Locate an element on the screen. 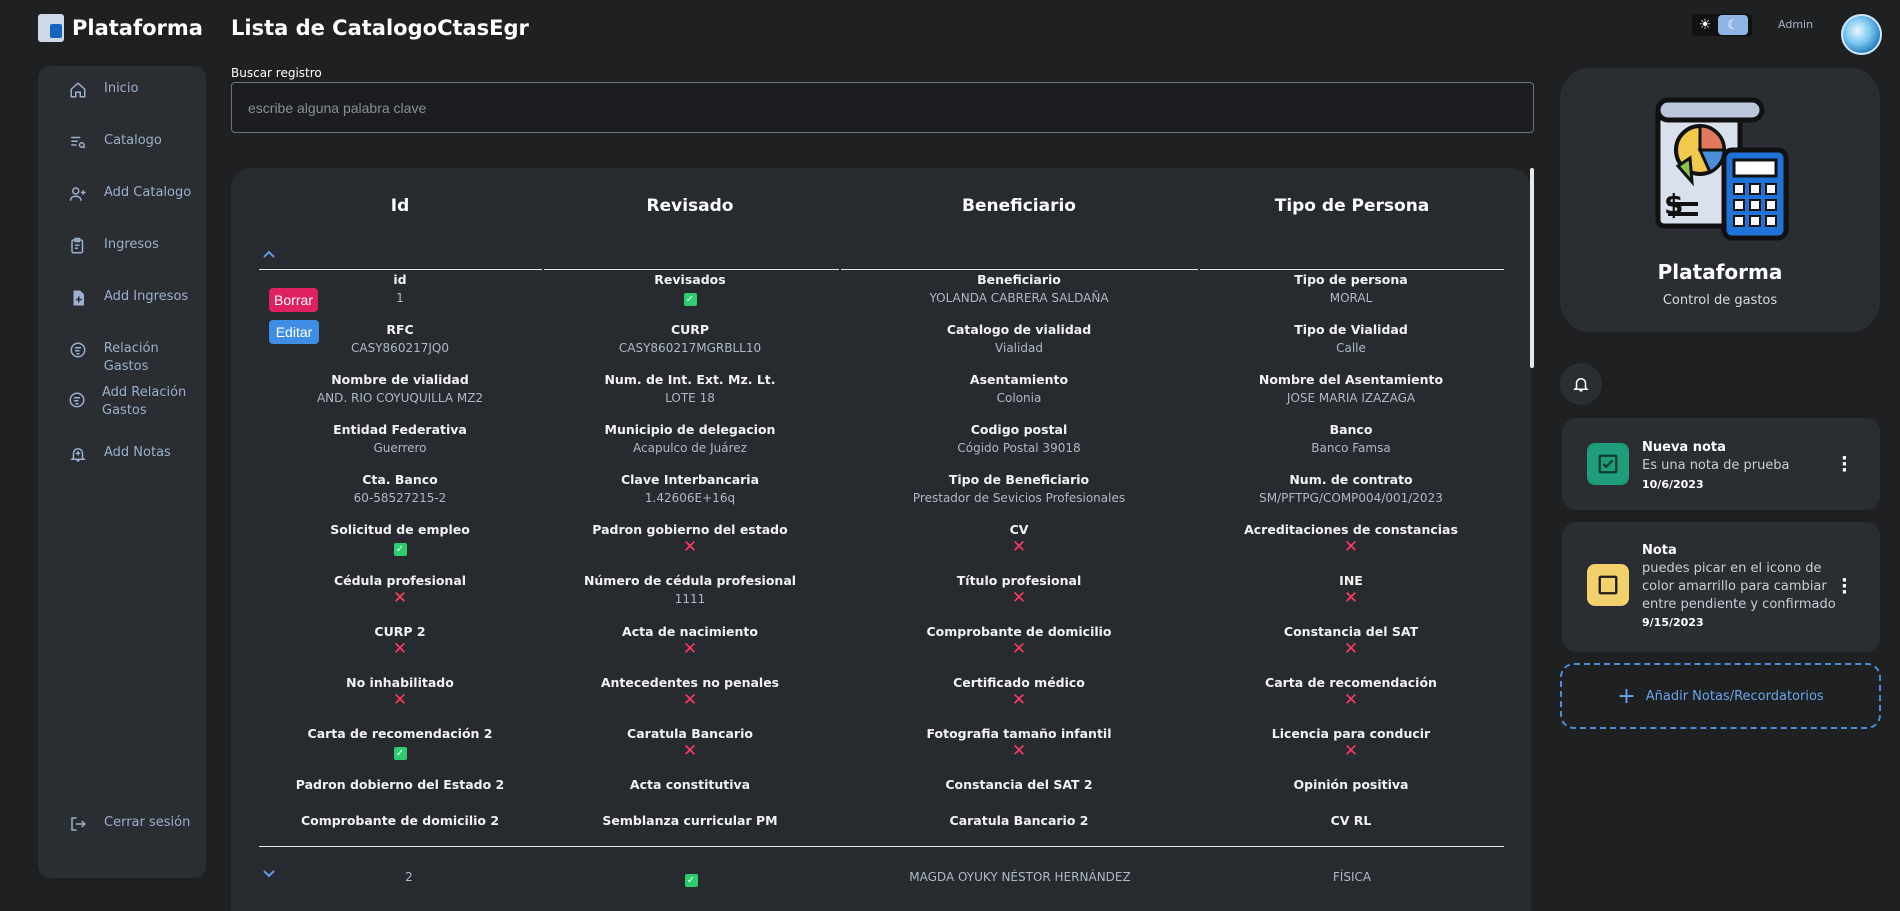  scrollbar is located at coordinates (1532, 268).